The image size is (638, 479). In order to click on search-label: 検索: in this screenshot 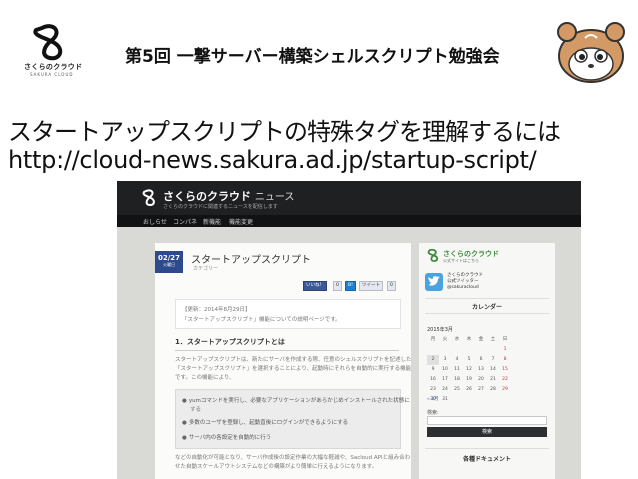, I will do `click(433, 413)`.